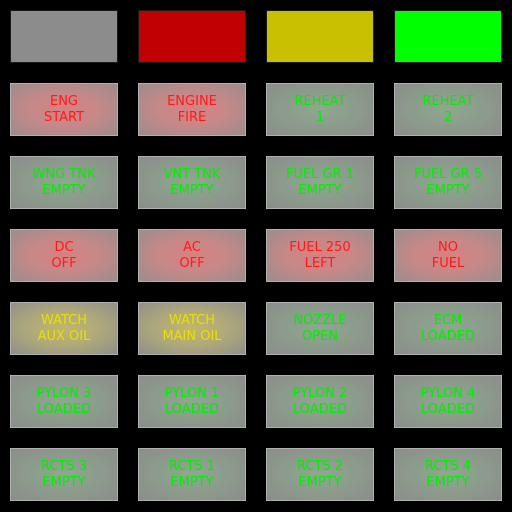 The width and height of the screenshot is (512, 512). I want to click on lamp-reheat-1: REHEAT 1, so click(320, 109).